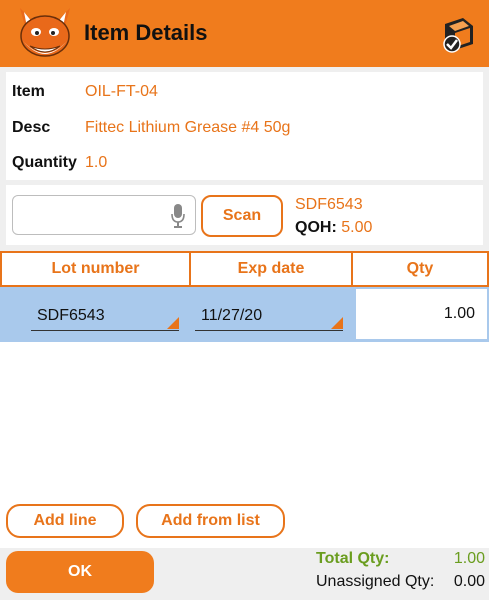  Describe the element at coordinates (96, 162) in the screenshot. I see `quantity-value: 1.0` at that location.